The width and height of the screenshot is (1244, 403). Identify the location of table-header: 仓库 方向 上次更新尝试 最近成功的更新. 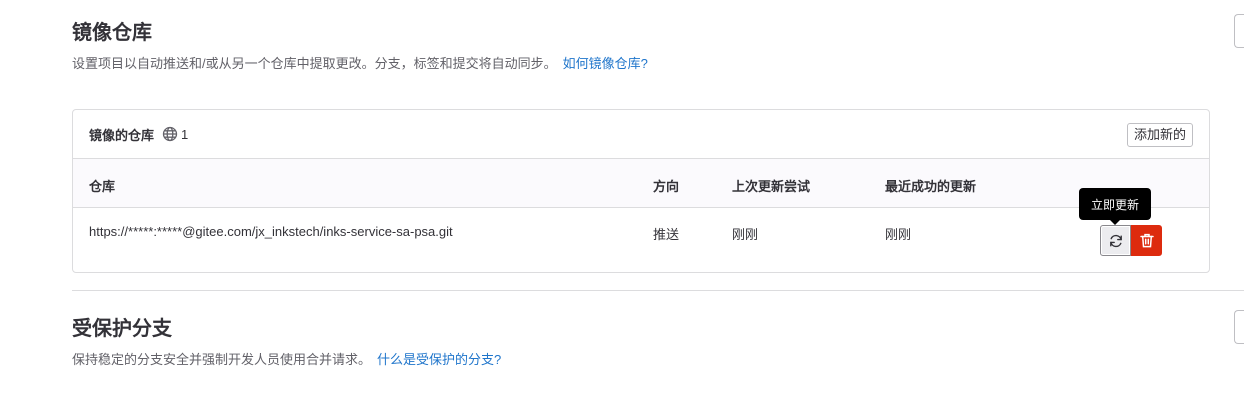
(641, 183).